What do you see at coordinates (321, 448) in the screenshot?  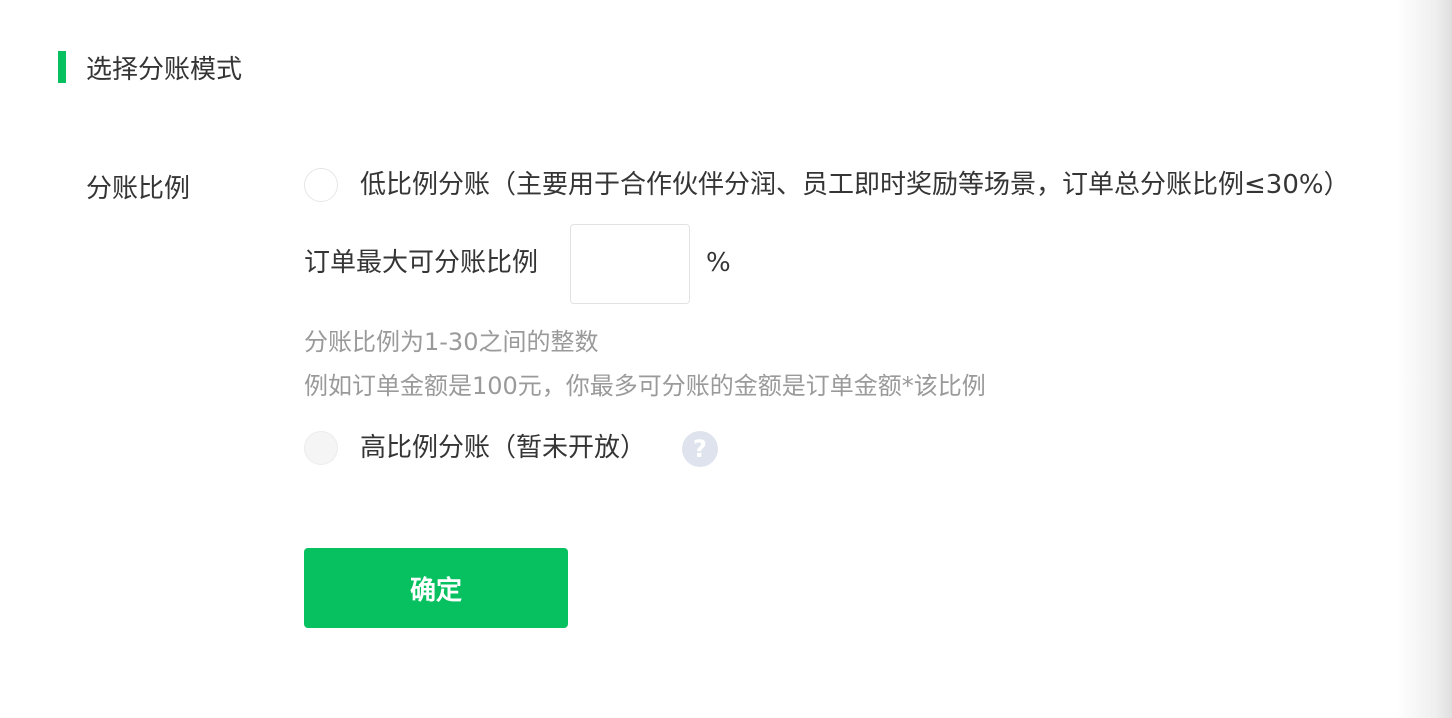 I see `high-ratio-radio` at bounding box center [321, 448].